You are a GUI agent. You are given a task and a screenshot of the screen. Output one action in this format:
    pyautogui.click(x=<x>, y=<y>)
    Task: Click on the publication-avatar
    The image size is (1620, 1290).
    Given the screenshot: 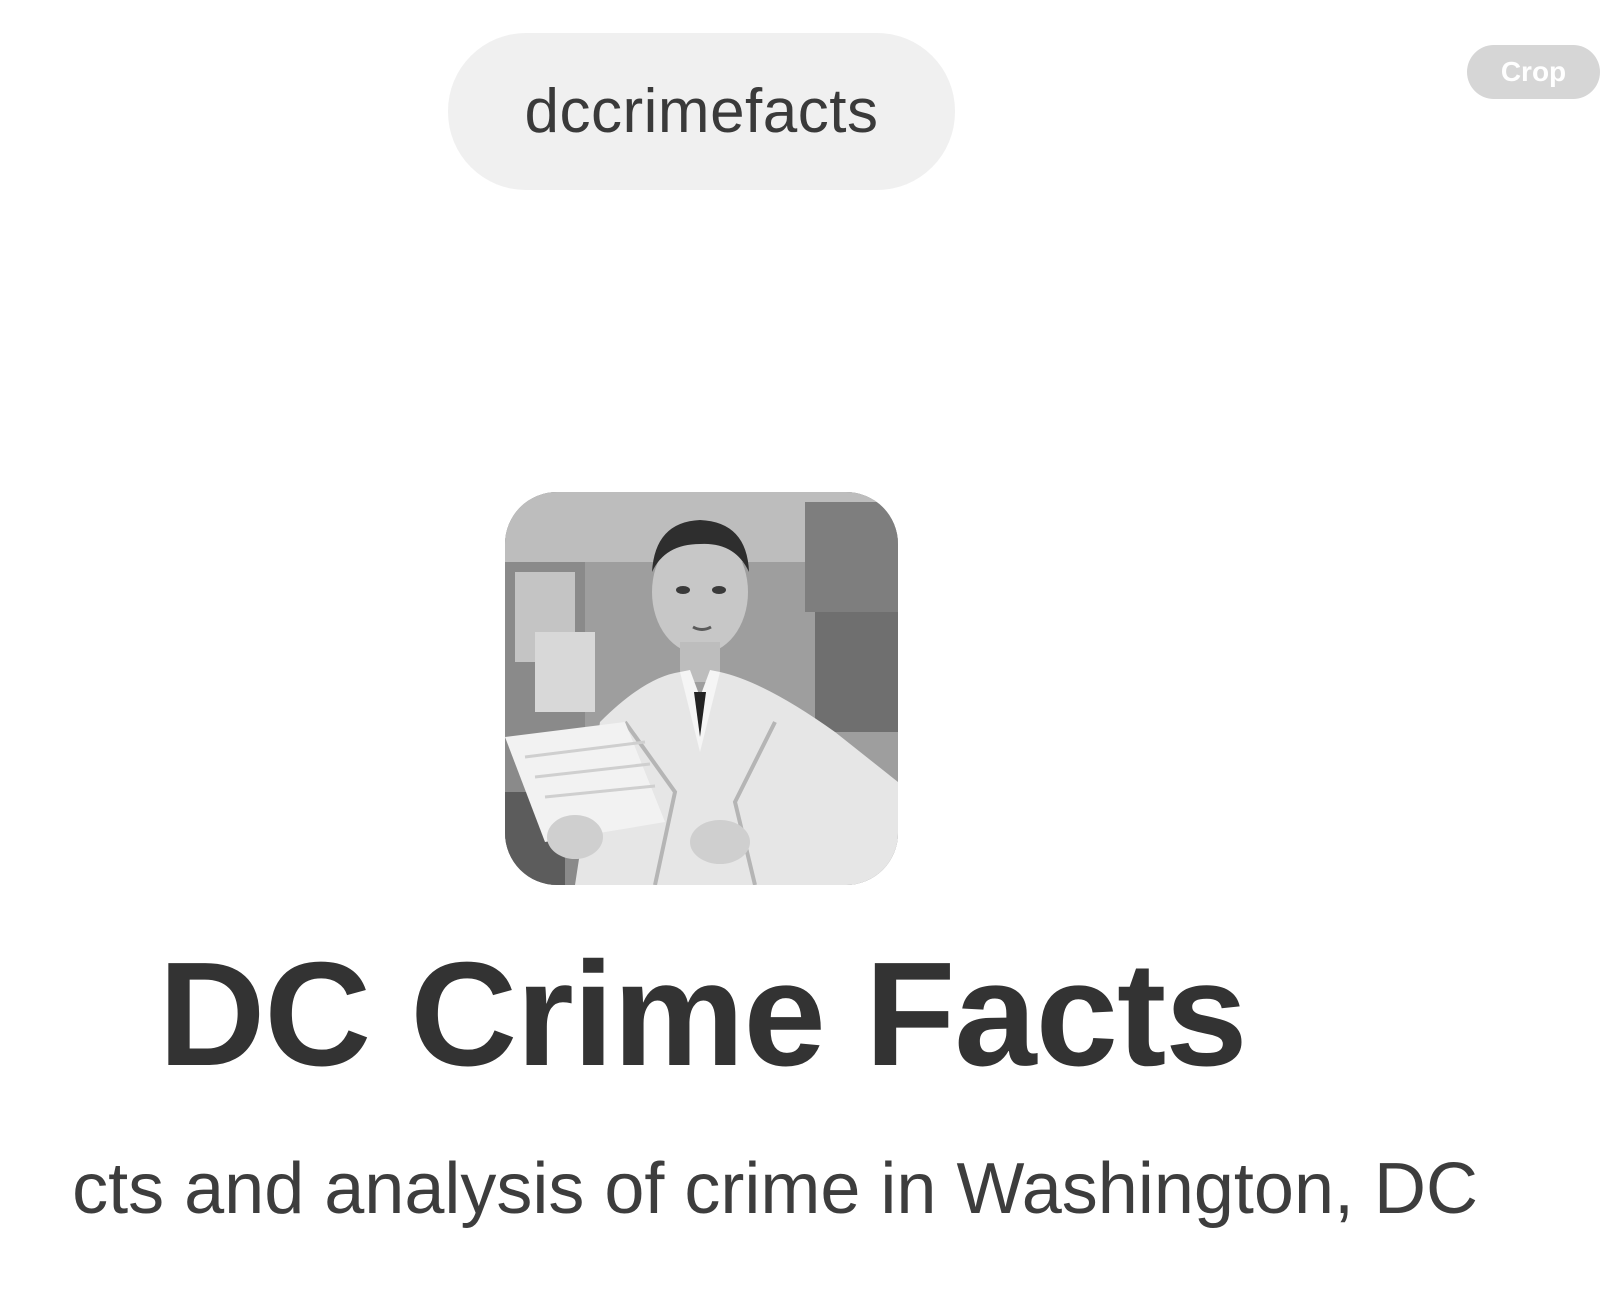 What is the action you would take?
    pyautogui.click(x=701, y=688)
    